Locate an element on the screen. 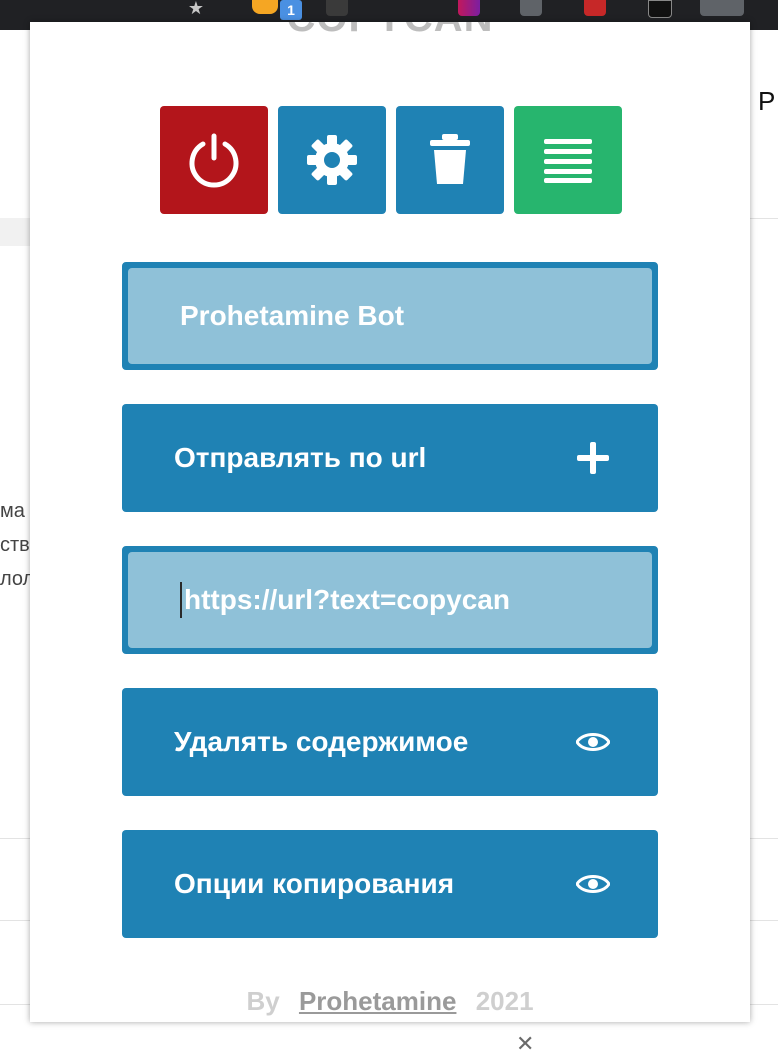 Image resolution: width=778 pixels, height=1057 pixels. copy-options-toggle: Опции копирования is located at coordinates (390, 884).